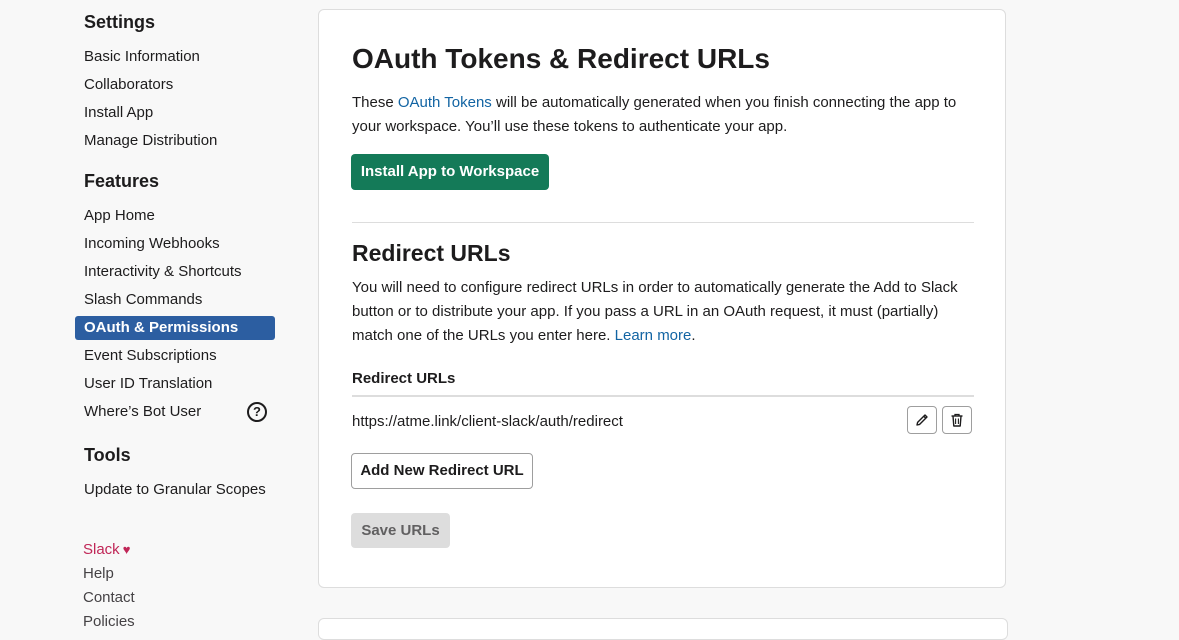 The image size is (1179, 640). Describe the element at coordinates (175, 412) in the screenshot. I see `sidebar-item-wheres-bot-user: Where’s Bot User` at that location.